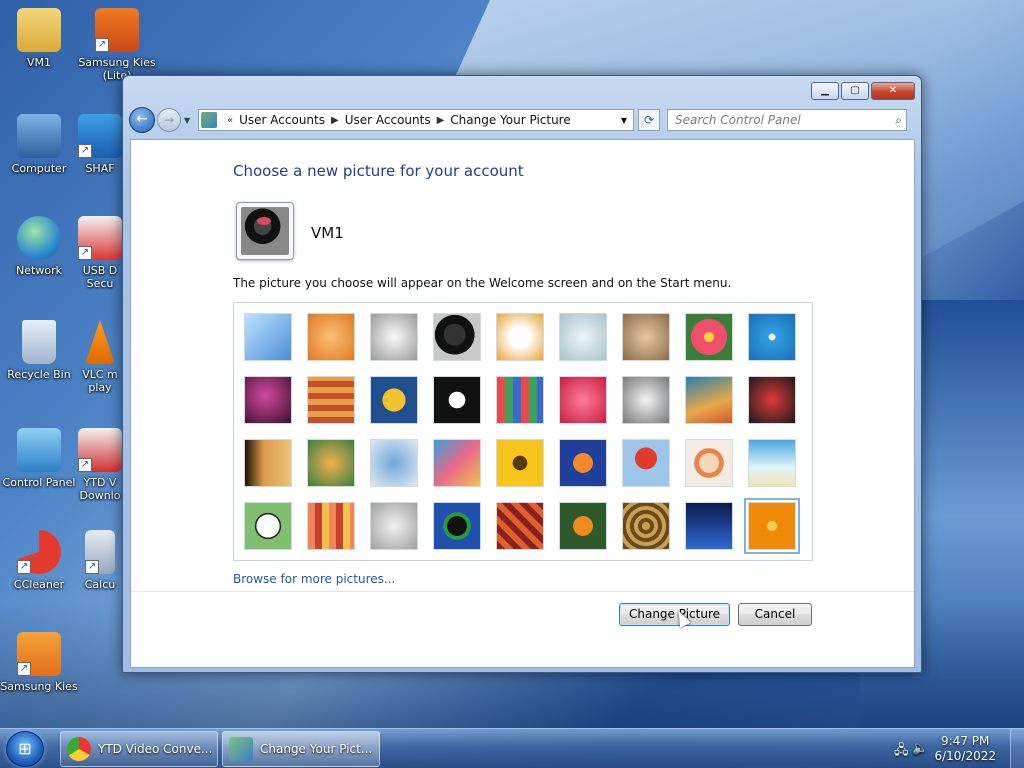 Image resolution: width=1024 pixels, height=768 pixels. I want to click on desktop-icon-control-panel: Control Panel, so click(39, 458).